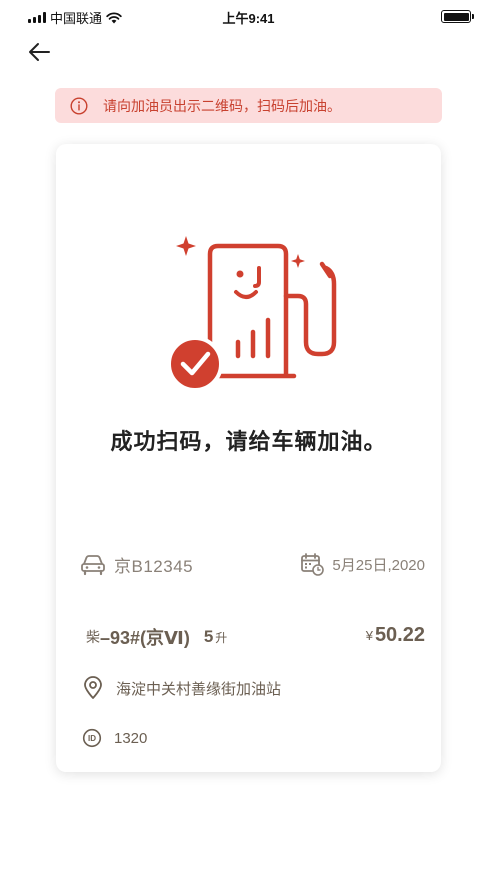 The width and height of the screenshot is (497, 883). I want to click on fuel-kind: 柴, so click(93, 637).